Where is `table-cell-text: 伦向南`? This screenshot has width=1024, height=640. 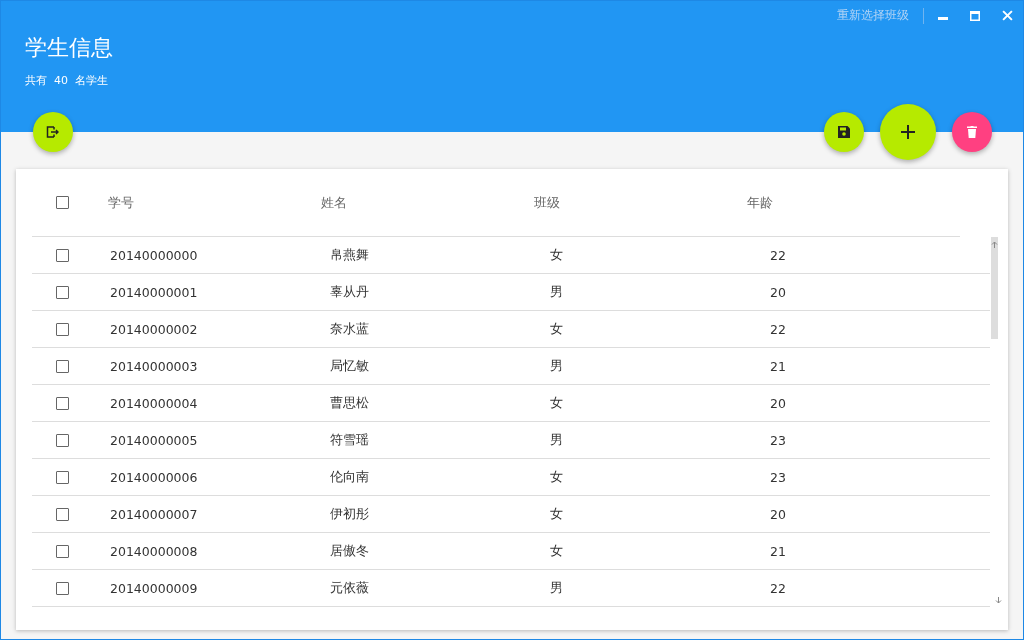
table-cell-text: 伦向南 is located at coordinates (350, 477).